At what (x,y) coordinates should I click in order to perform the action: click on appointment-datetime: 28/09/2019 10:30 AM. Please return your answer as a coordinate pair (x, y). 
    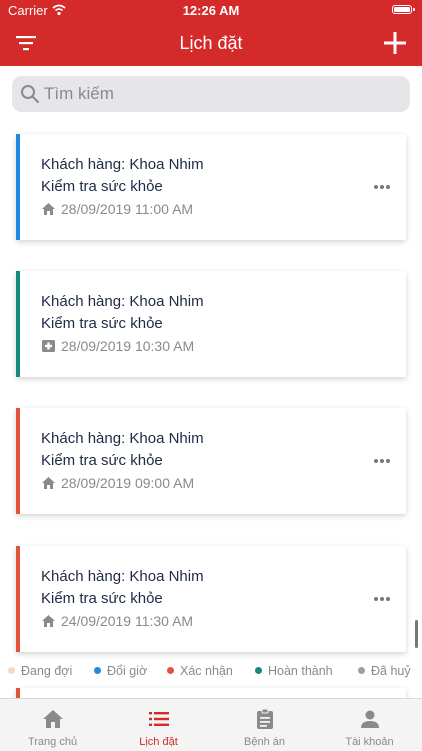
    Looking at the image, I should click on (128, 346).